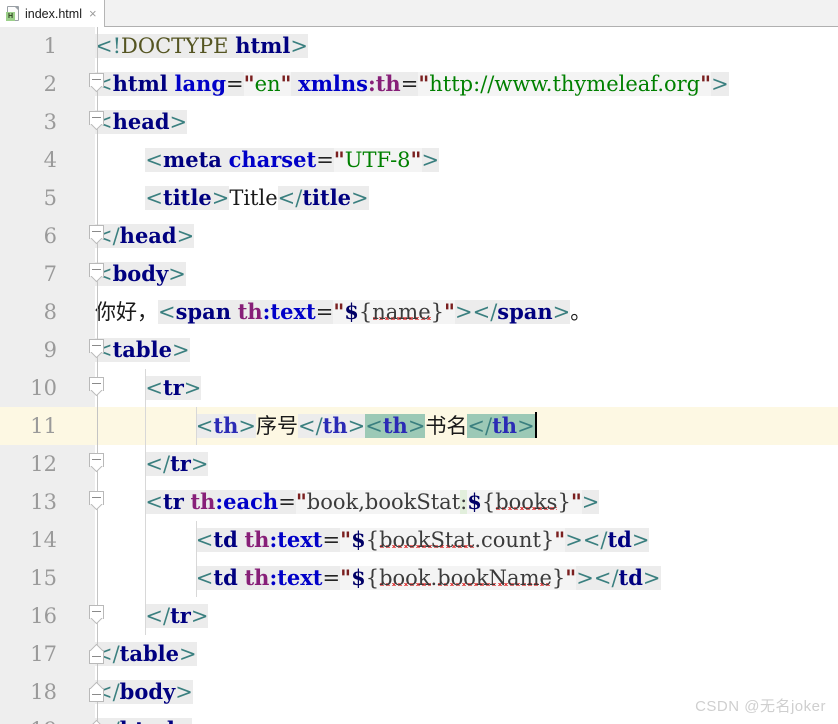 The width and height of the screenshot is (838, 724). I want to click on code-text: <table>, so click(466, 350).